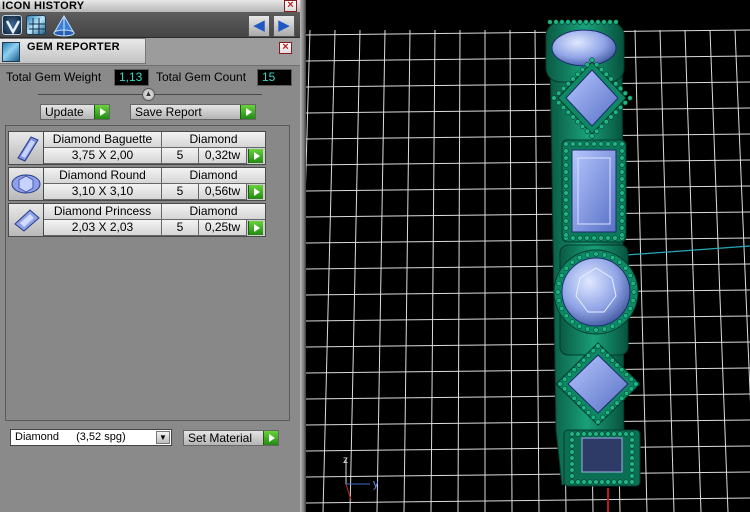 Image resolution: width=750 pixels, height=512 pixels. Describe the element at coordinates (220, 438) in the screenshot. I see `set-material-button-label: Set Material` at that location.